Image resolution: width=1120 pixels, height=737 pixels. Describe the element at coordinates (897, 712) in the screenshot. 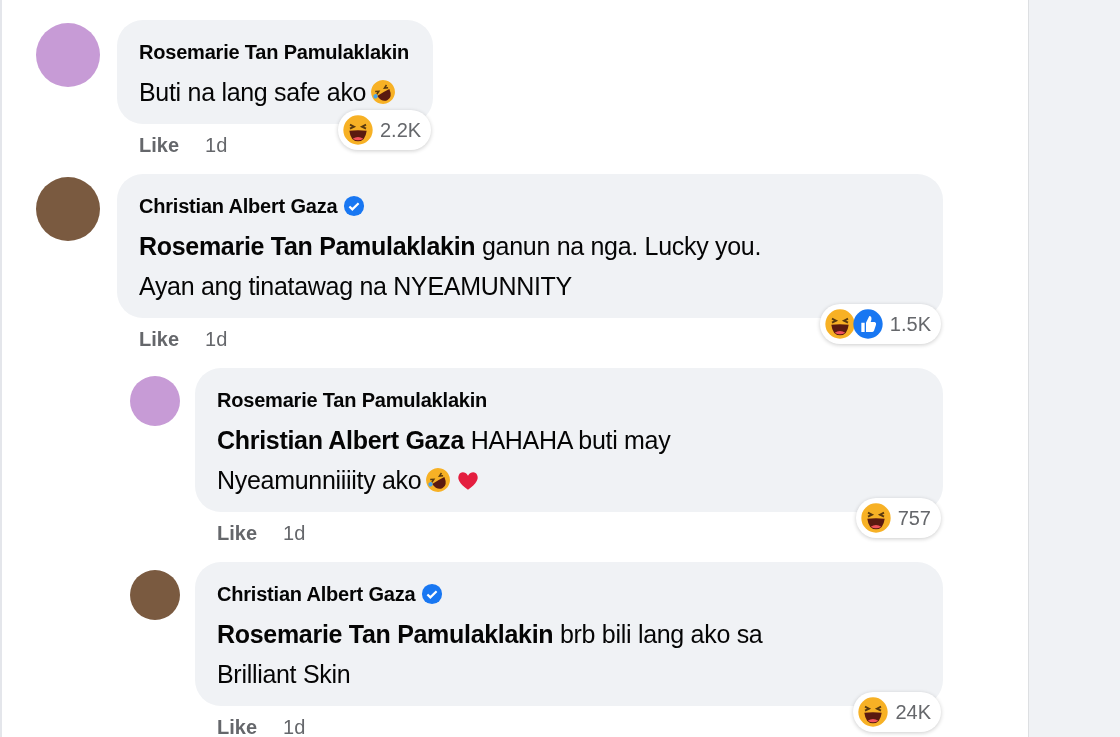

I see `reaction-count: 24K` at that location.